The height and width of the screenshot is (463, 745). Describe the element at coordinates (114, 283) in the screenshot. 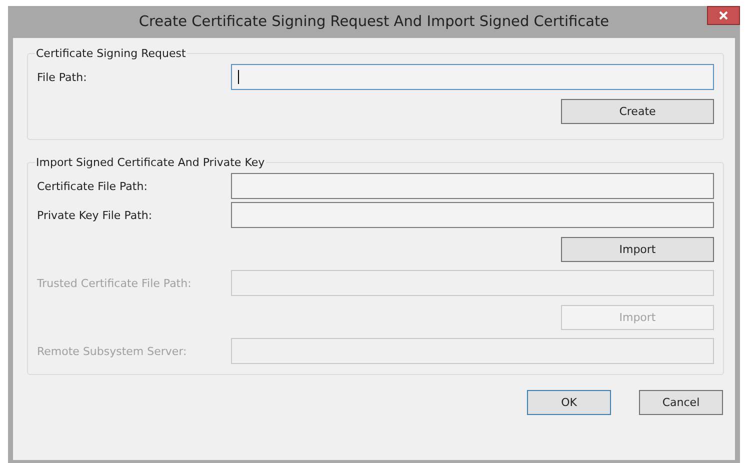

I see `field-label: Trusted Certificate File Path:` at that location.